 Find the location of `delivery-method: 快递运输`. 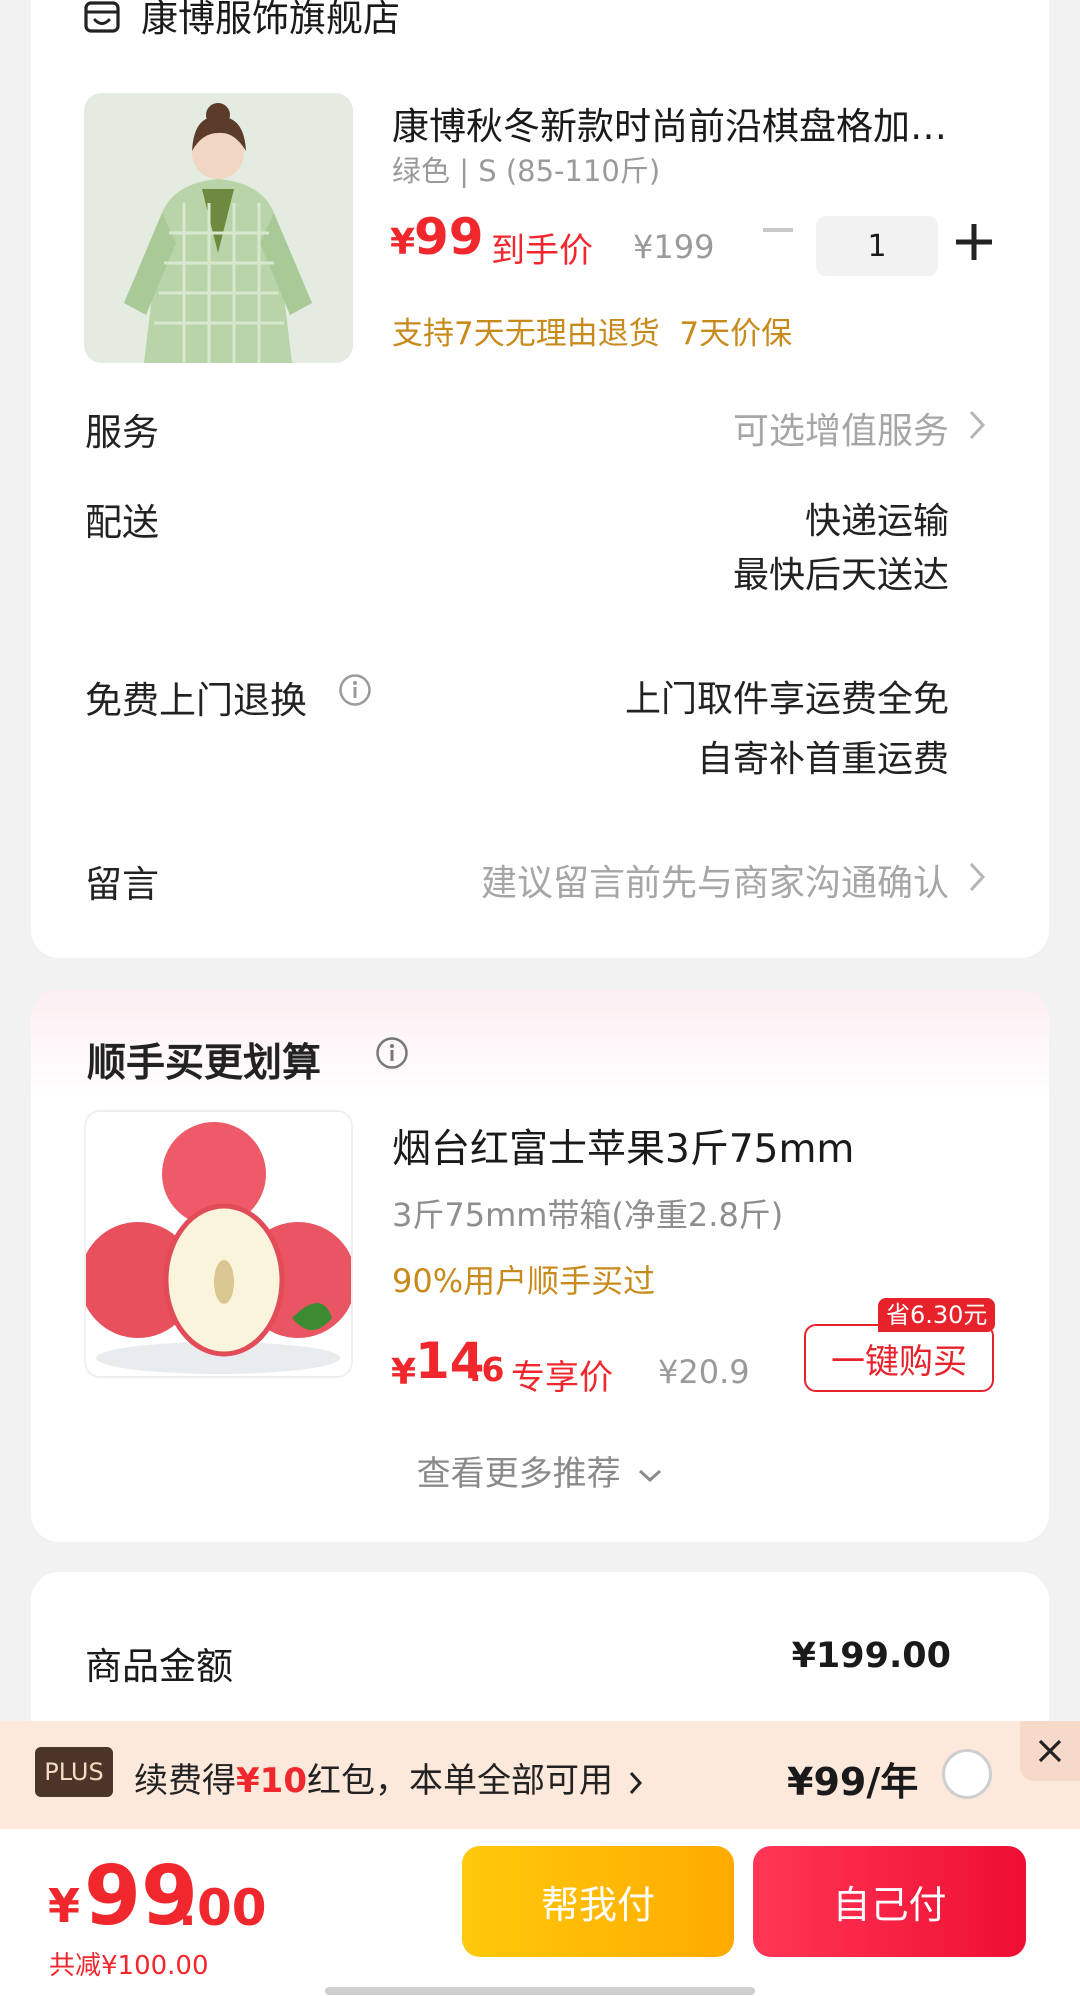

delivery-method: 快递运输 is located at coordinates (877, 518).